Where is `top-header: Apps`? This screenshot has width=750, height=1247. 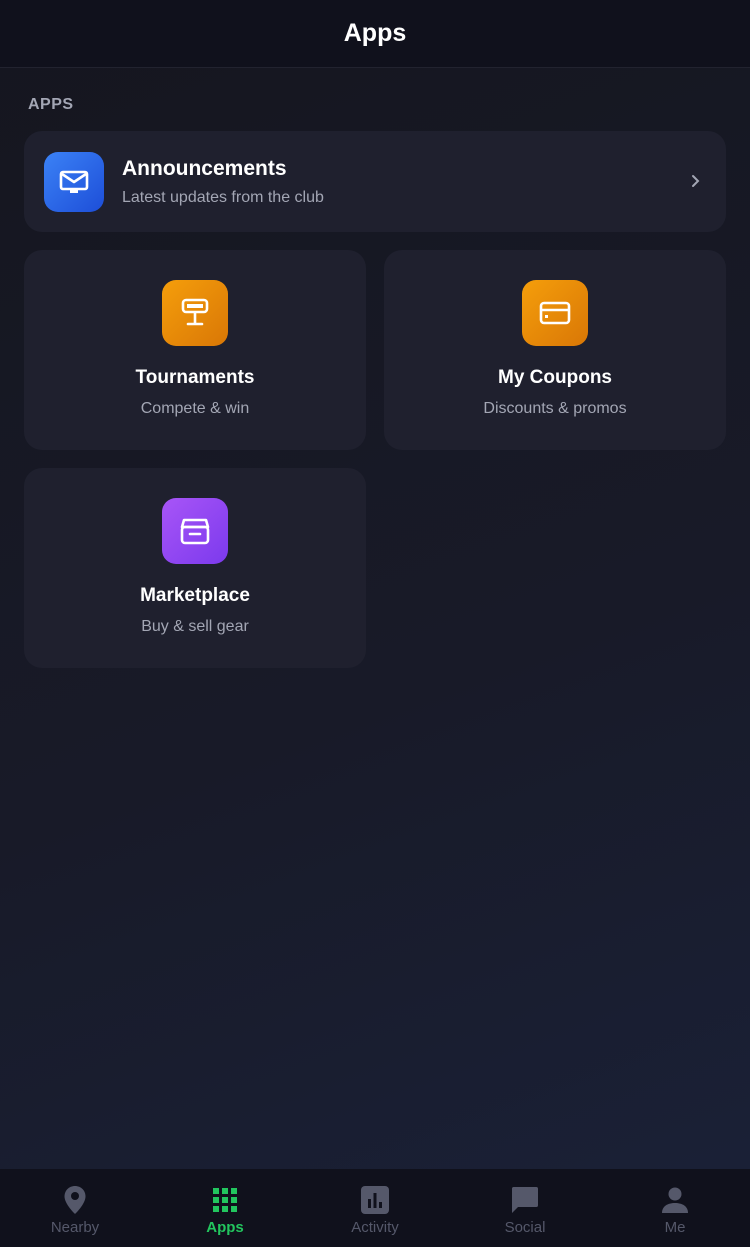
top-header: Apps is located at coordinates (375, 34).